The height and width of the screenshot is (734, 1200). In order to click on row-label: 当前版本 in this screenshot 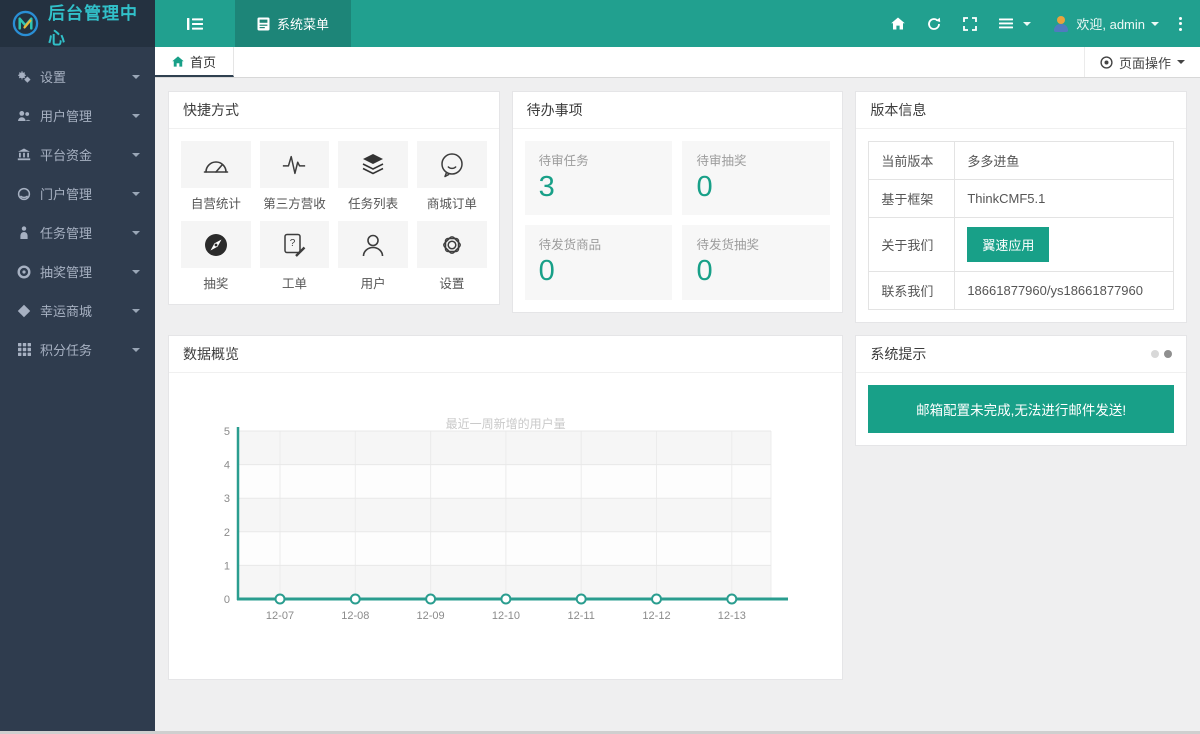, I will do `click(912, 160)`.